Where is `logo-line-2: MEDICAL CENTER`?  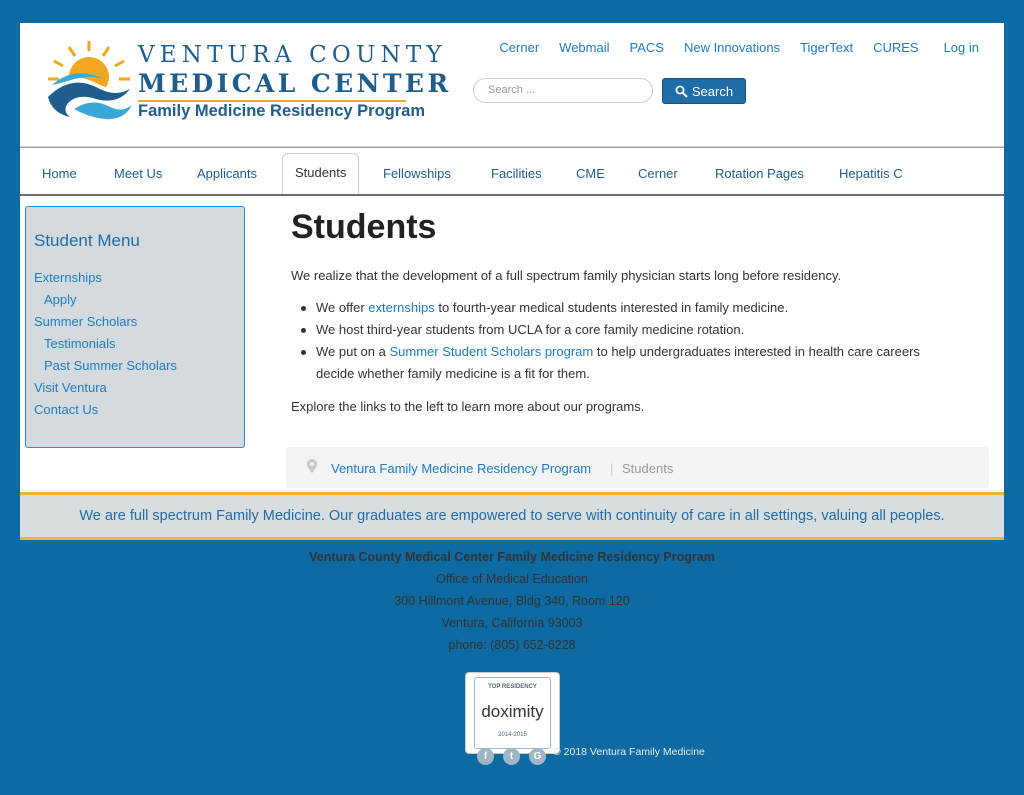 logo-line-2: MEDICAL CENTER is located at coordinates (295, 83).